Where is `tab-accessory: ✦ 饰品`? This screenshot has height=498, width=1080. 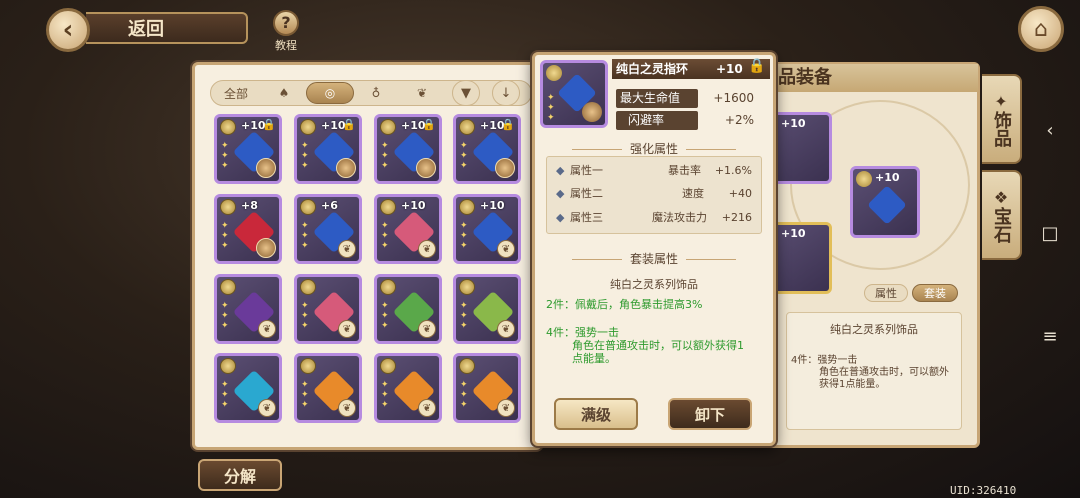 tab-accessory: ✦ 饰品 is located at coordinates (1002, 119).